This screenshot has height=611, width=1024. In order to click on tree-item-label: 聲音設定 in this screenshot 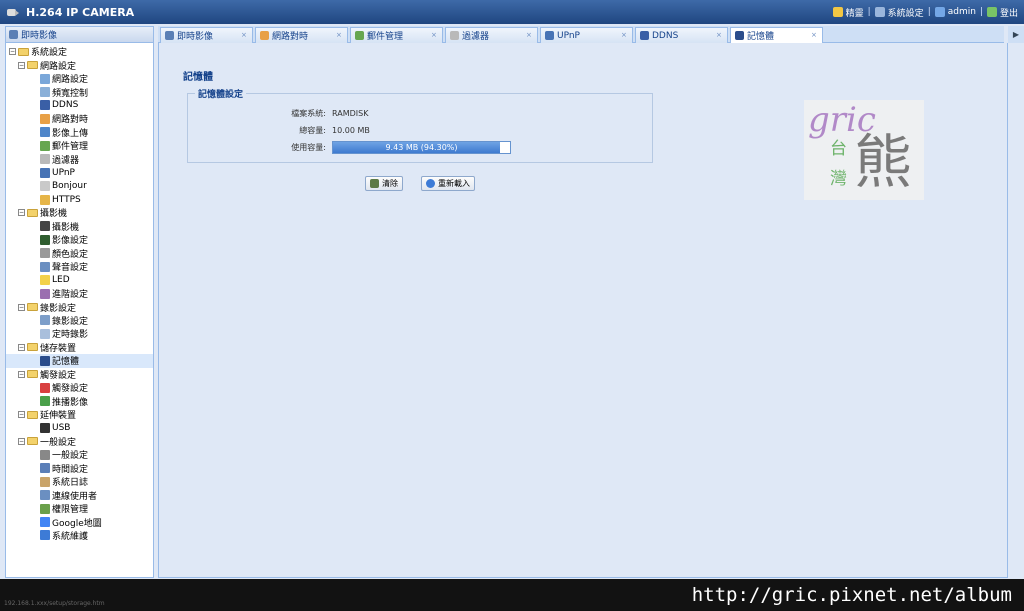, I will do `click(70, 268)`.